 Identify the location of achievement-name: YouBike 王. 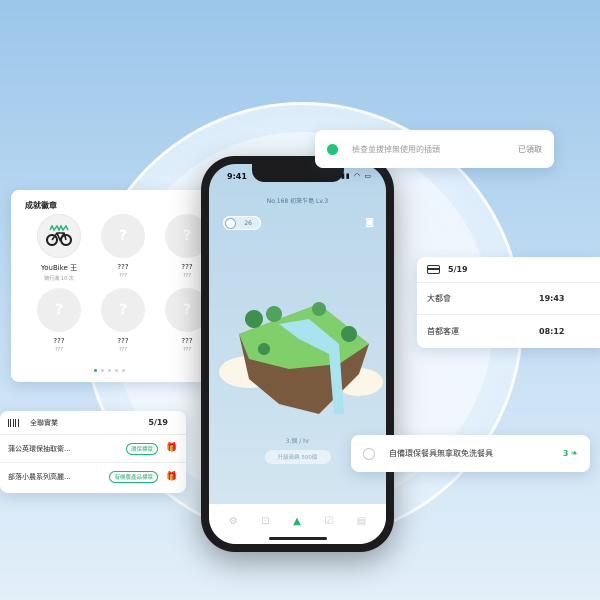
(59, 268).